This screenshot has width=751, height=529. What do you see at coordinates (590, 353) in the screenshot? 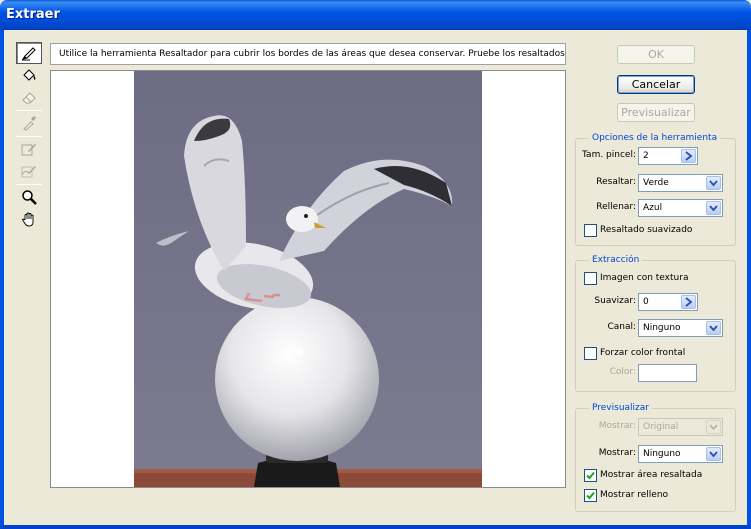
I see `force-foreground-checkbox` at bounding box center [590, 353].